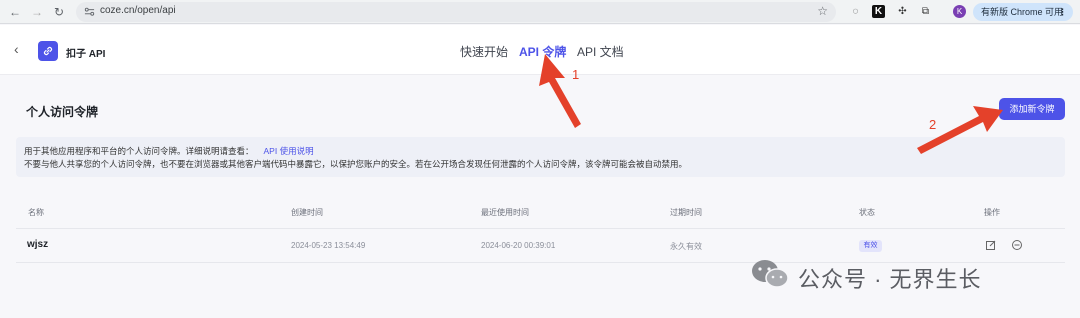 The width and height of the screenshot is (1080, 318). I want to click on back-icon: ←, so click(15, 12).